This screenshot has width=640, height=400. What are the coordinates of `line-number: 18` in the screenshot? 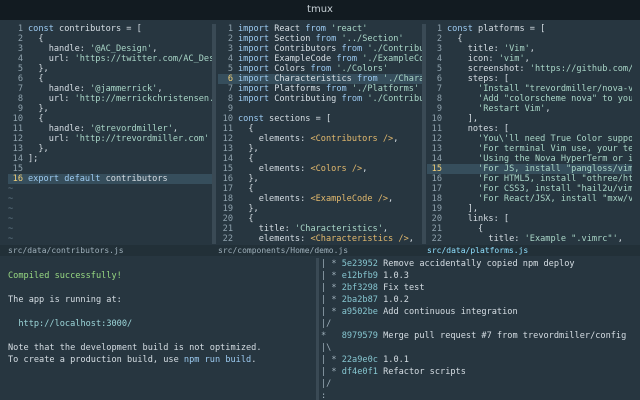 It's located at (436, 199).